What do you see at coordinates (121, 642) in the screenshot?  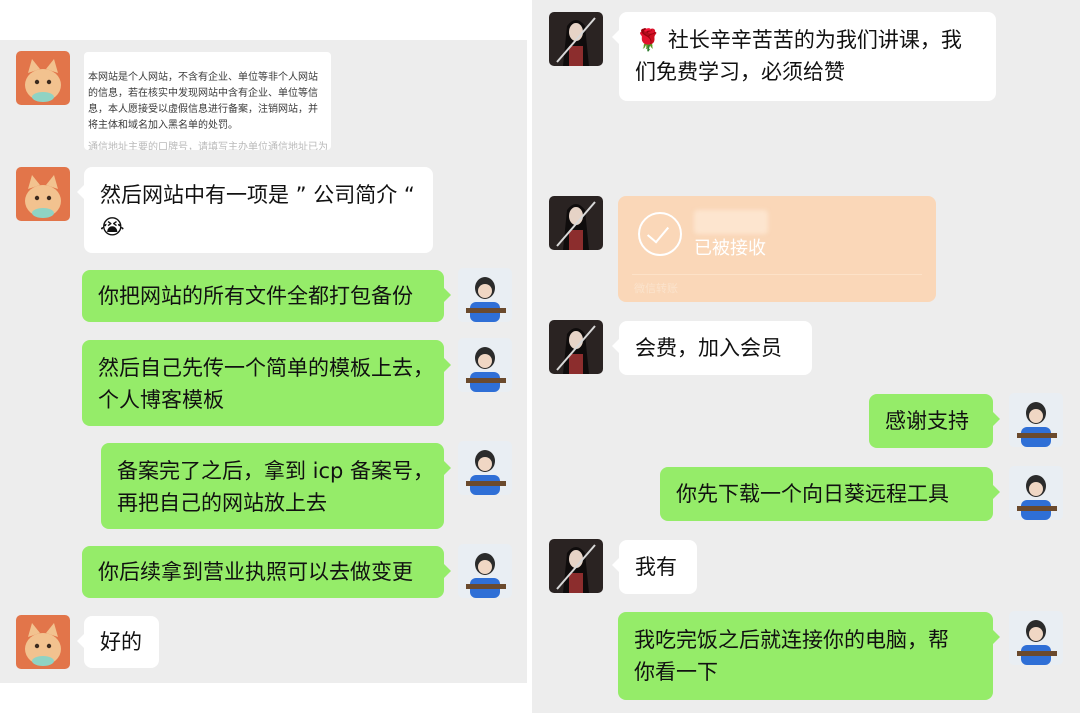 I see `message-line: 好的` at bounding box center [121, 642].